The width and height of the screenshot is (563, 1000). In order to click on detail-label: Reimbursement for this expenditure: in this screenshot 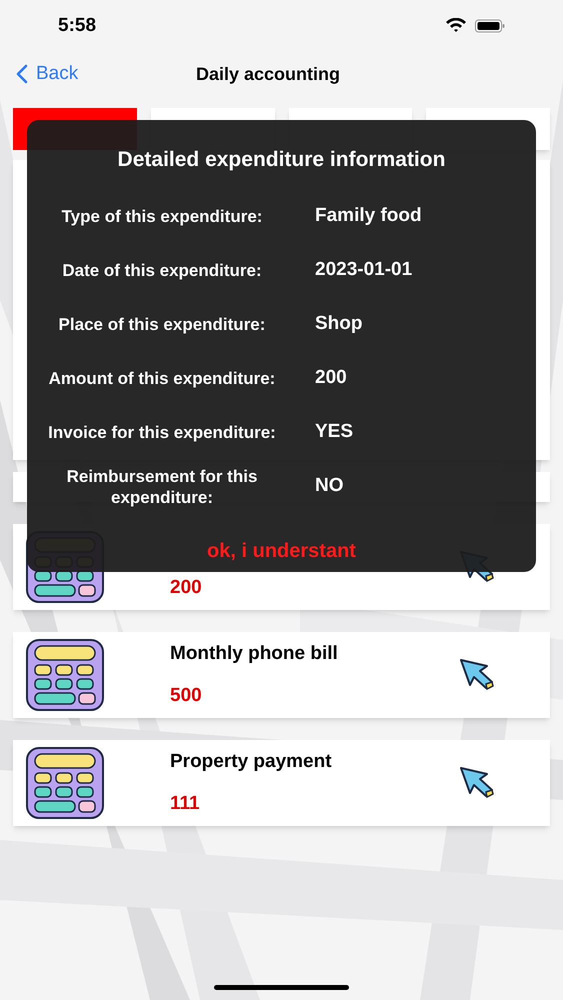, I will do `click(162, 487)`.